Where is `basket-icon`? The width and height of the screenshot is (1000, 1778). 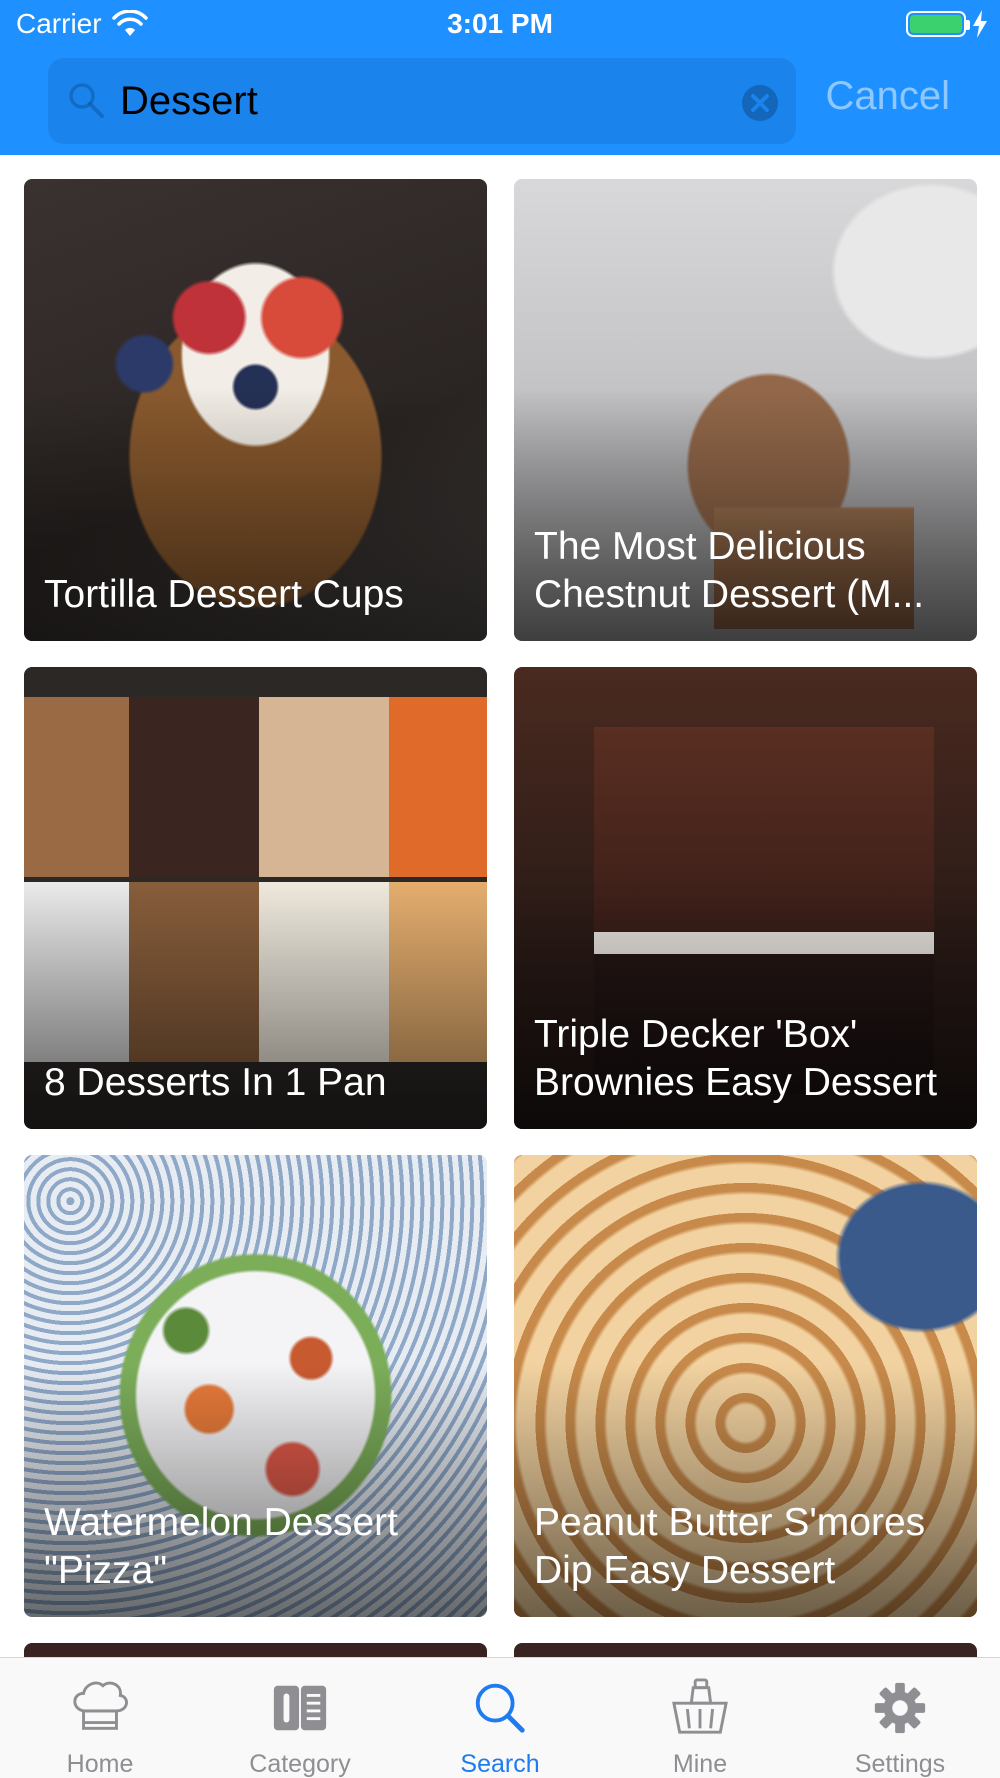 basket-icon is located at coordinates (700, 1706).